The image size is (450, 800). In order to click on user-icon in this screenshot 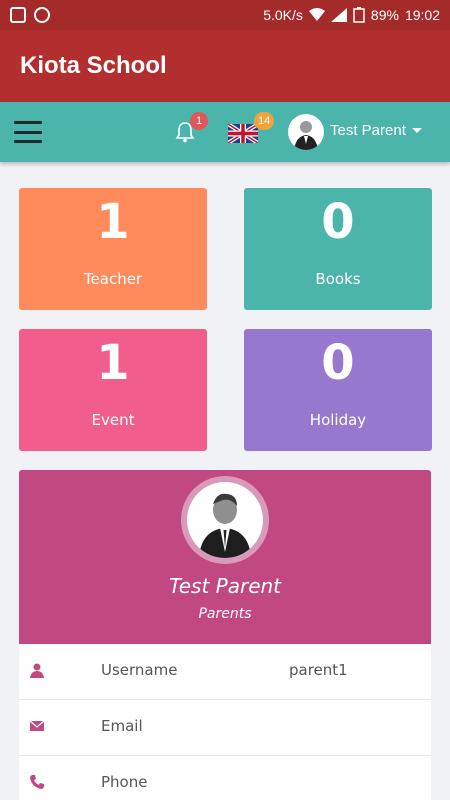, I will do `click(37, 670)`.